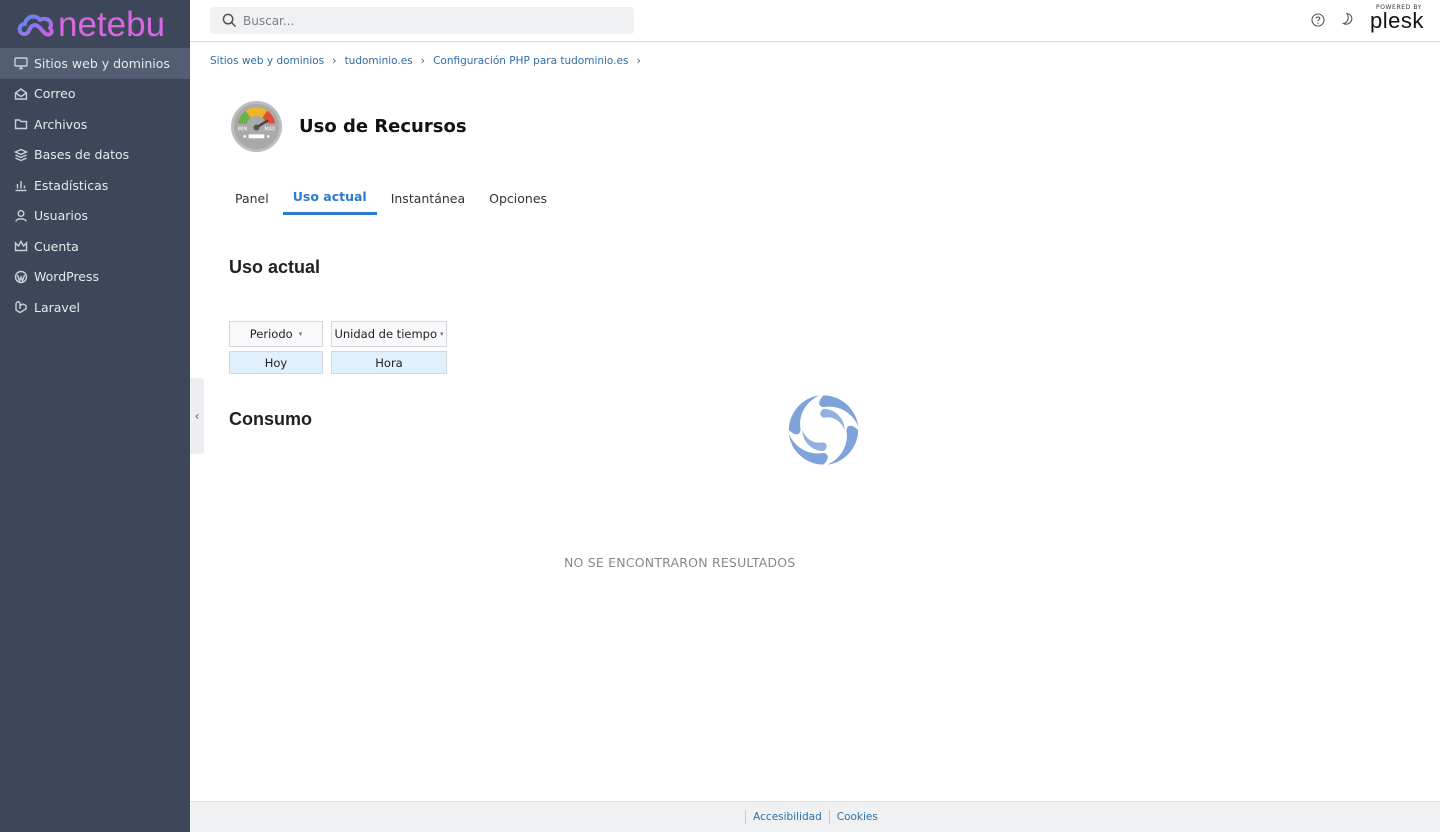 The height and width of the screenshot is (832, 1440). Describe the element at coordinates (428, 198) in the screenshot. I see `tab-snapshot: Instantánea` at that location.